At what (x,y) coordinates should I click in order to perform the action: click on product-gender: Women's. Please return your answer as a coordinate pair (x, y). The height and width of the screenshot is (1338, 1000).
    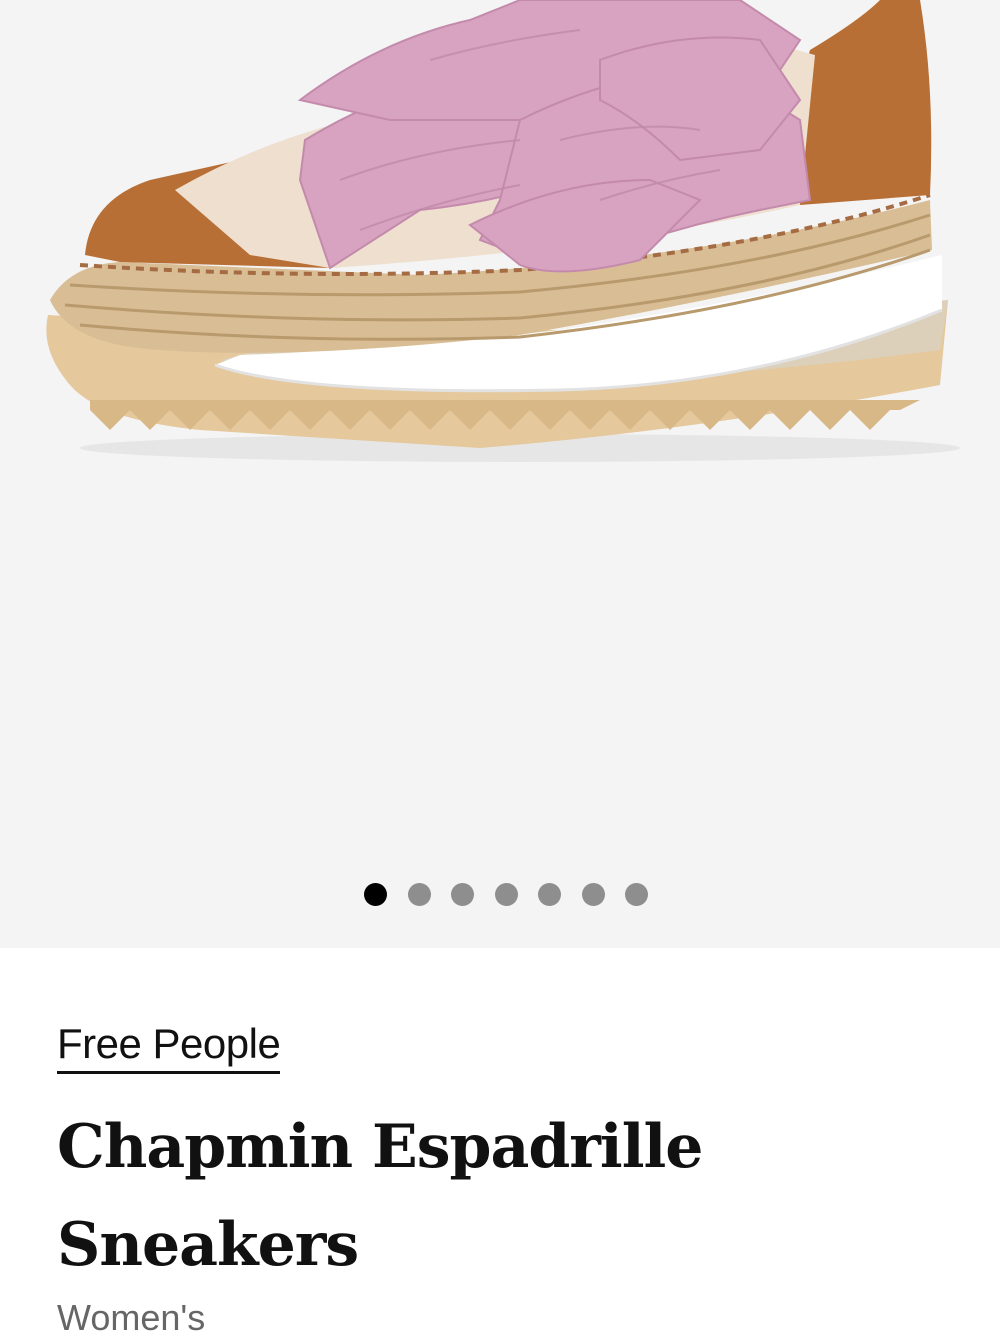
    Looking at the image, I should click on (131, 1317).